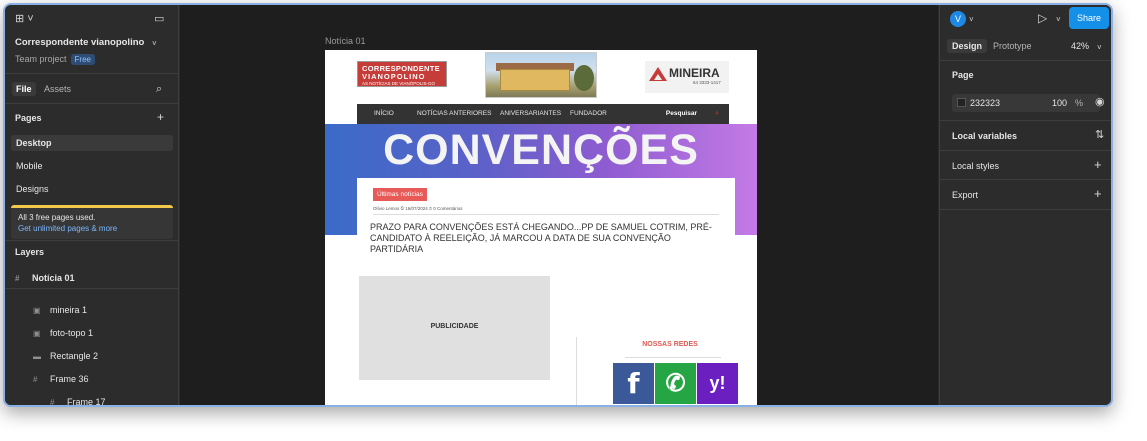 The image size is (1147, 441). What do you see at coordinates (541, 150) in the screenshot?
I see `hero-word: CONVENÇÕES` at bounding box center [541, 150].